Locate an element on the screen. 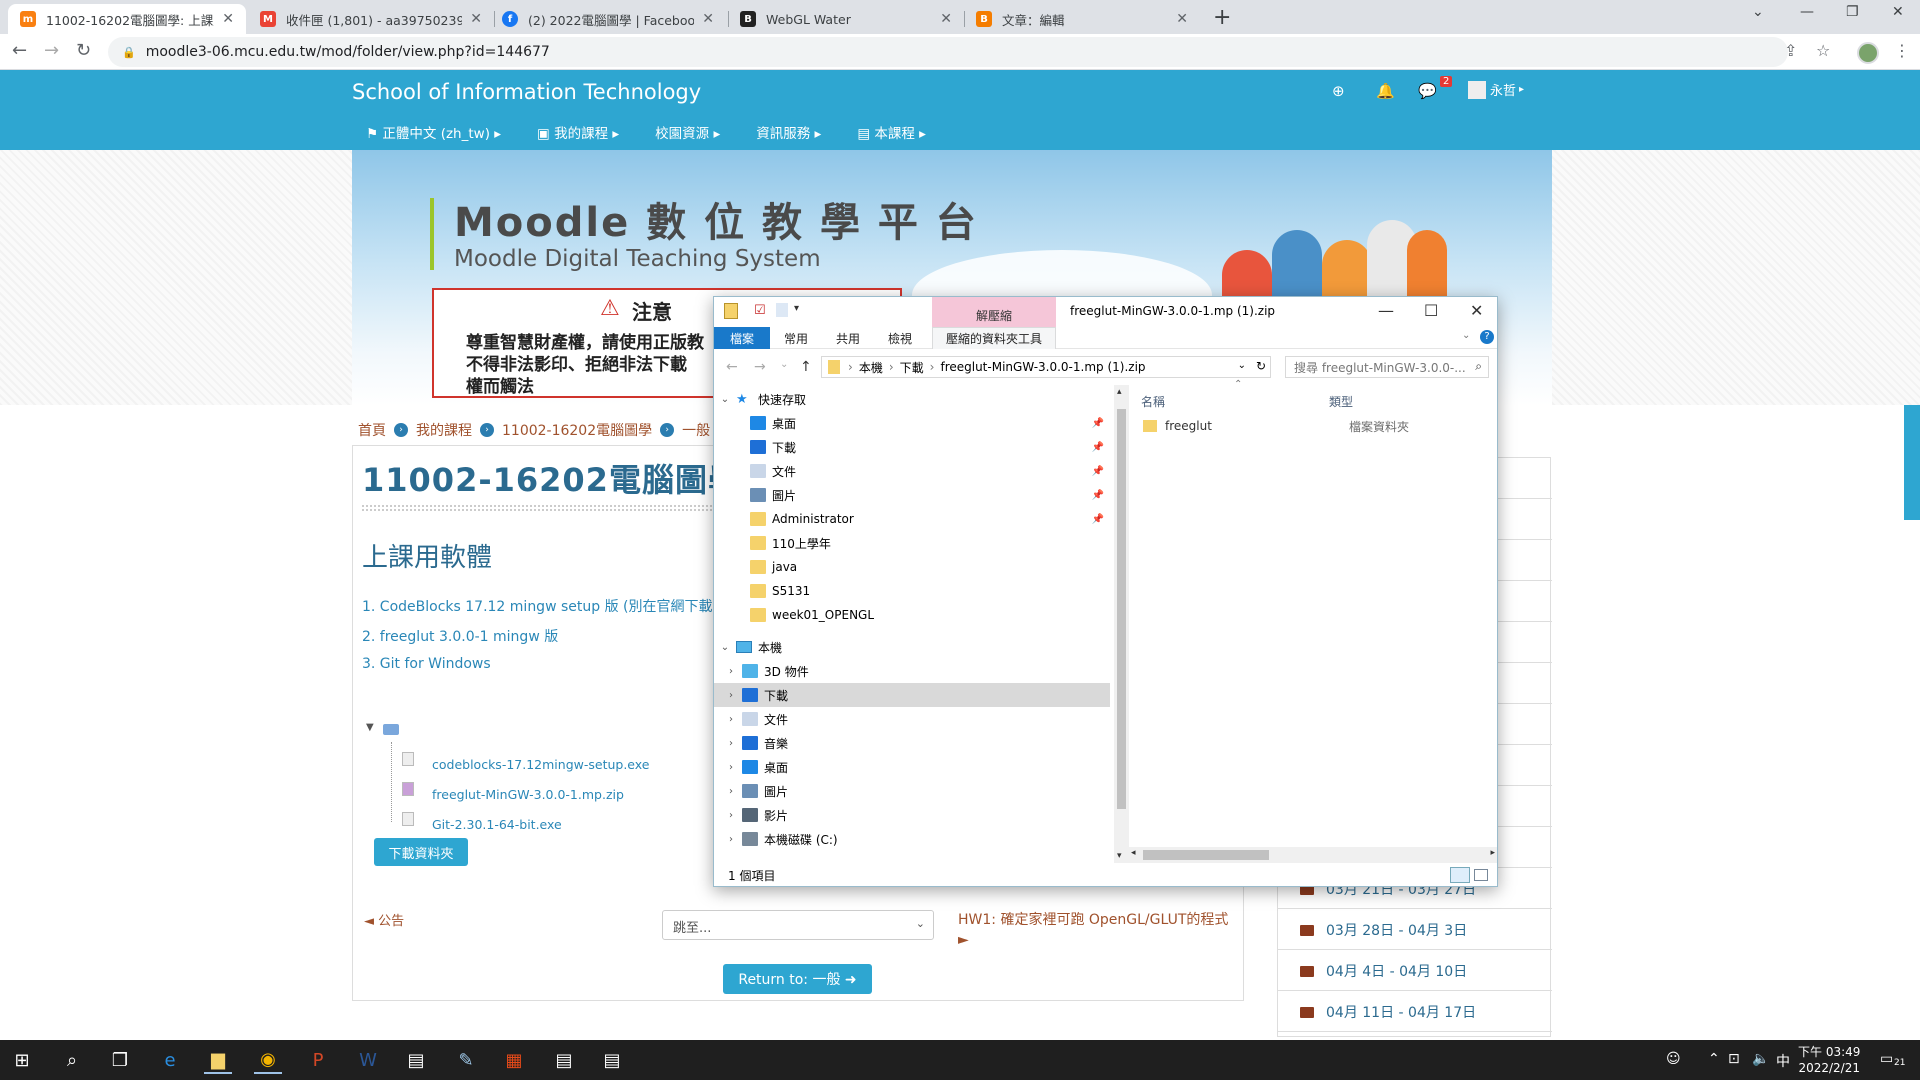 The image size is (1920, 1080). nav-item: S5131 is located at coordinates (912, 591).